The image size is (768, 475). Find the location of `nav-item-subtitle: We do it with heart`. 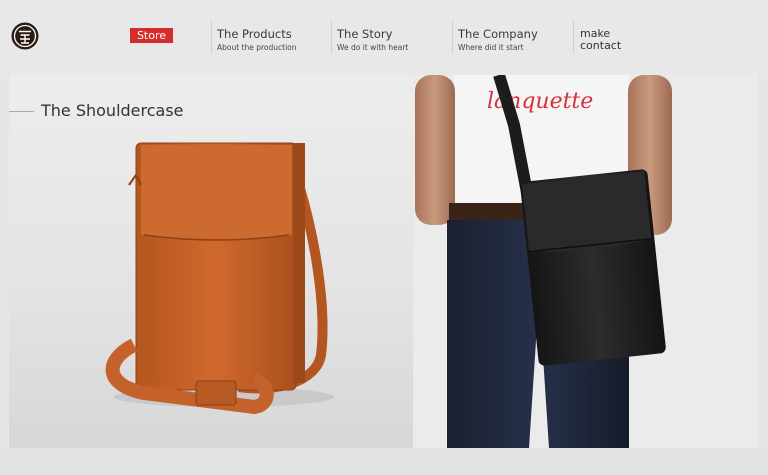

nav-item-subtitle: We do it with heart is located at coordinates (373, 47).